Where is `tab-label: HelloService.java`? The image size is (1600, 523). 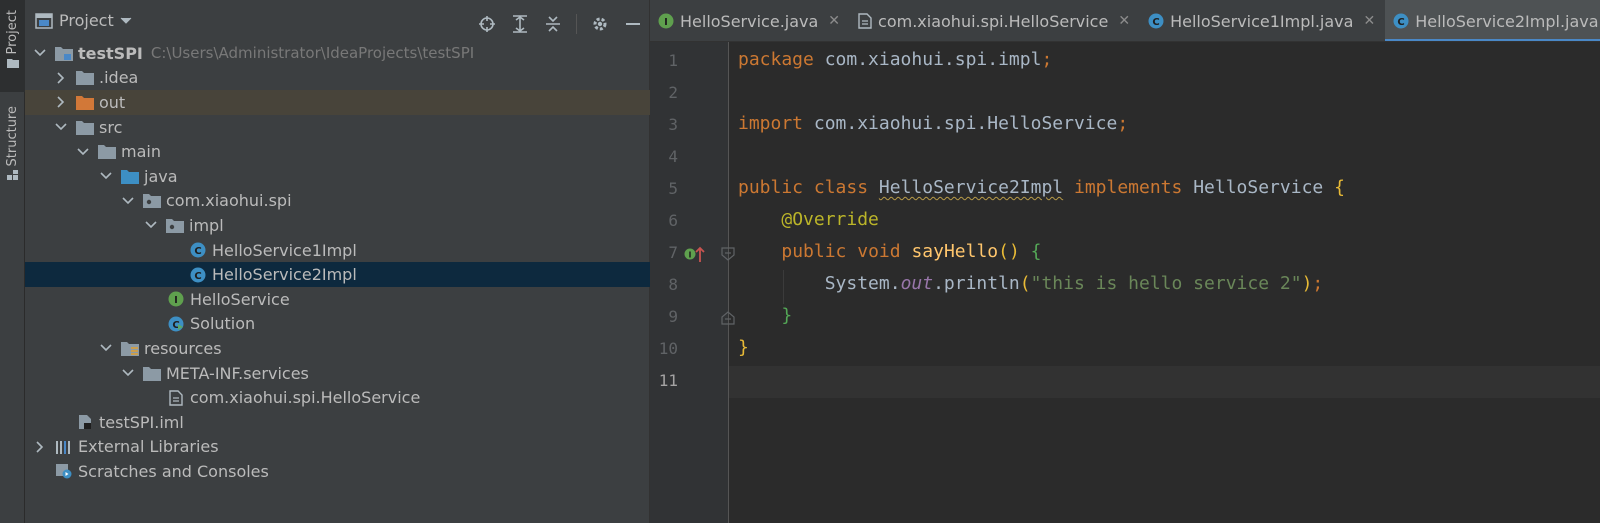 tab-label: HelloService.java is located at coordinates (749, 21).